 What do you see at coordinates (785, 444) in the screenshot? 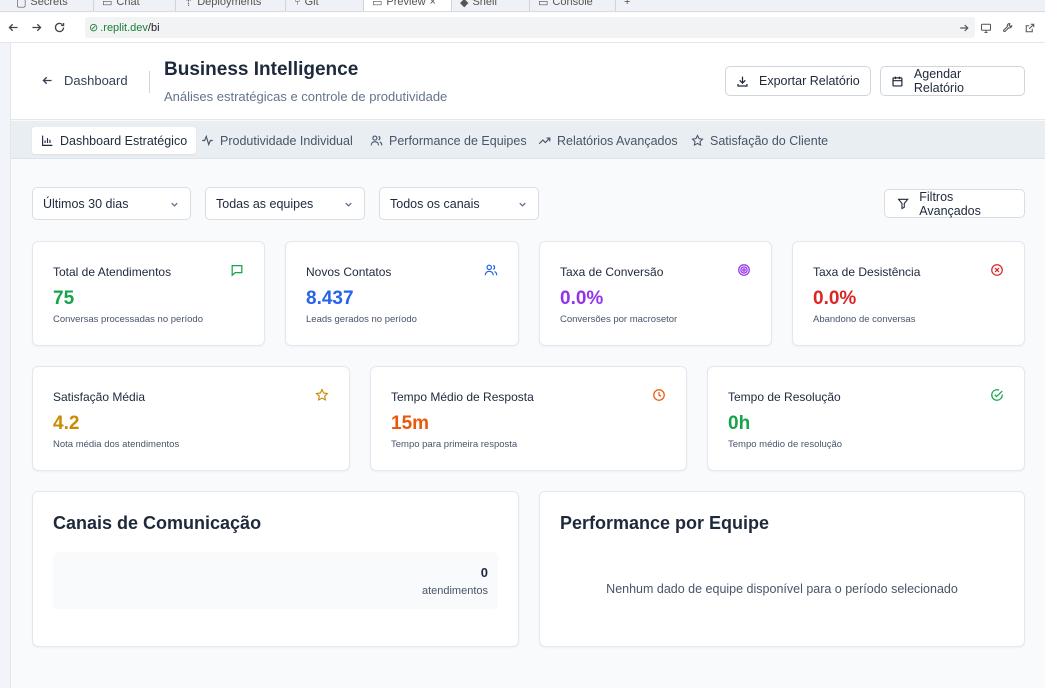
I see `metric-subtitle: Tempo médio de resolução` at bounding box center [785, 444].